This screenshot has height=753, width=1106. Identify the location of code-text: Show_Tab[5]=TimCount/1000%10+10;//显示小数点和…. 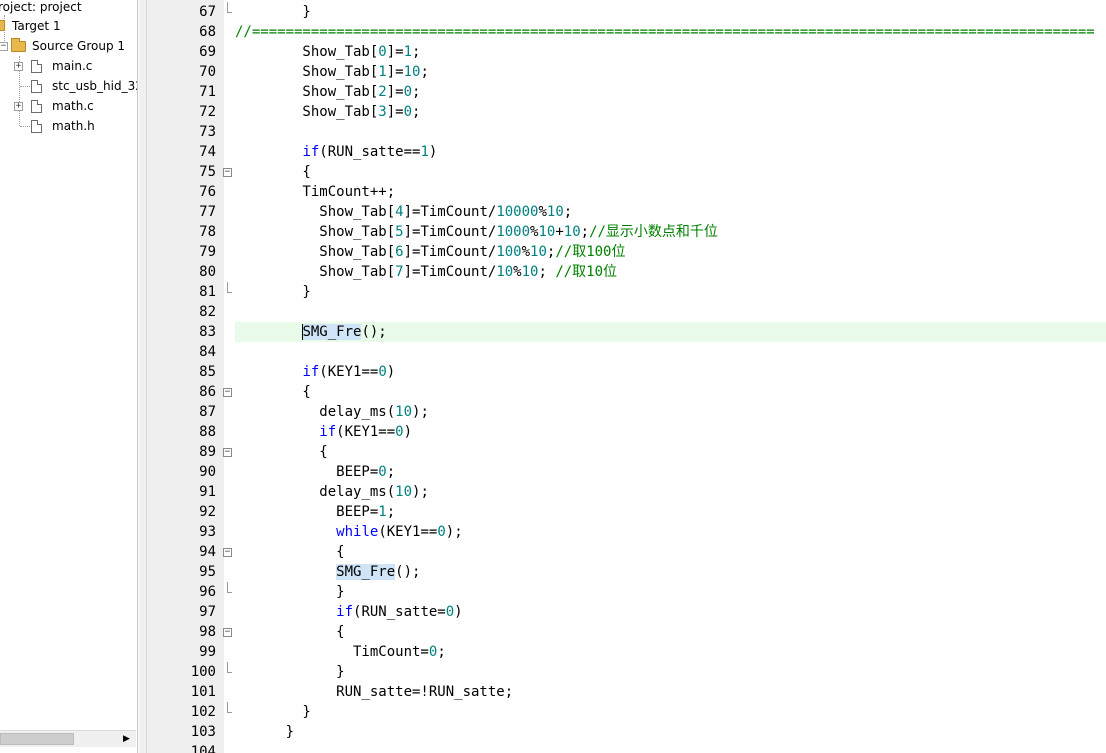
(670, 232).